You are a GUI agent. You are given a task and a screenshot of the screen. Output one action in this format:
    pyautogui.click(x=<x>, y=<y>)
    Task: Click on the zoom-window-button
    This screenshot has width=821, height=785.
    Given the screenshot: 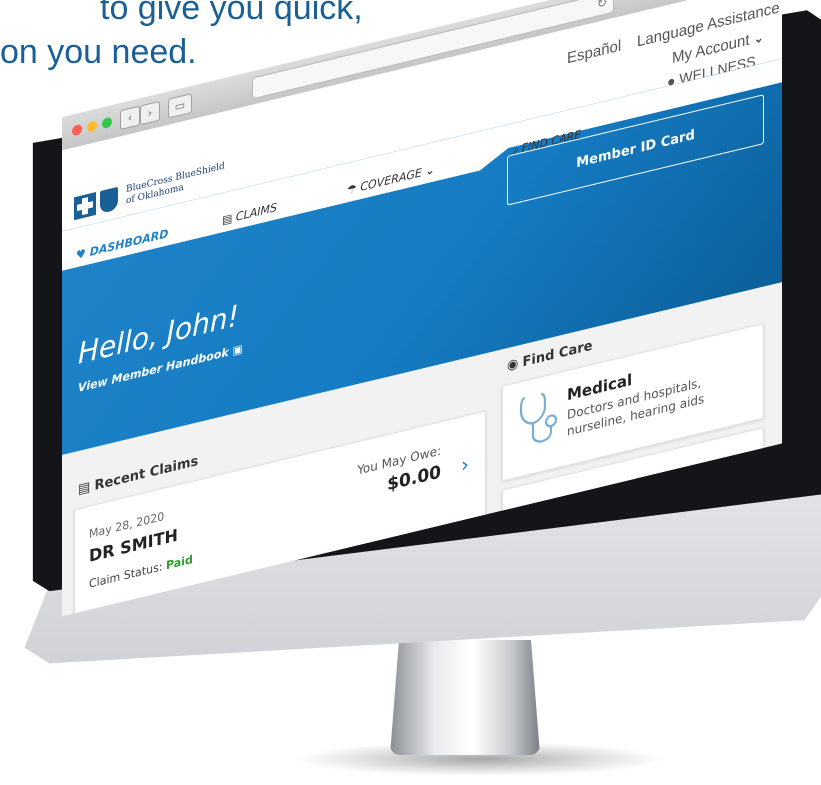 What is the action you would take?
    pyautogui.click(x=107, y=123)
    